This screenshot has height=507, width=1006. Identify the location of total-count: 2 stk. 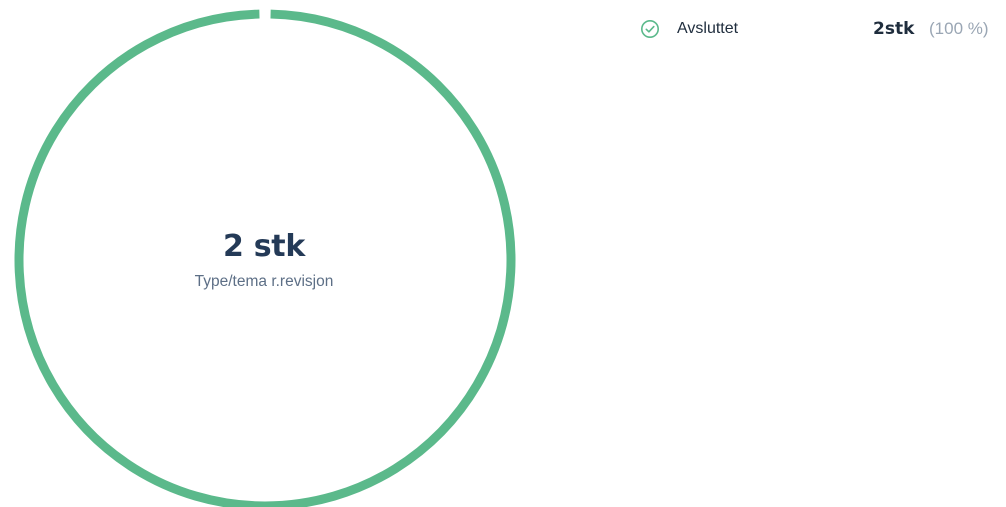
(264, 246).